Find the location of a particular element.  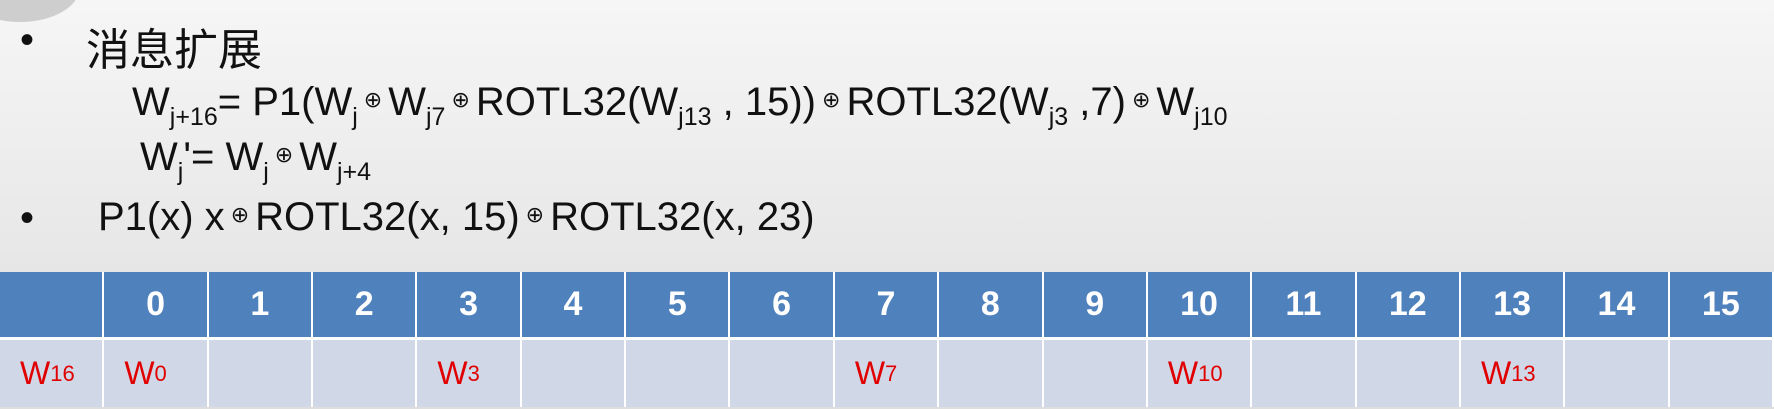

formula-text: '= W is located at coordinates (223, 157).